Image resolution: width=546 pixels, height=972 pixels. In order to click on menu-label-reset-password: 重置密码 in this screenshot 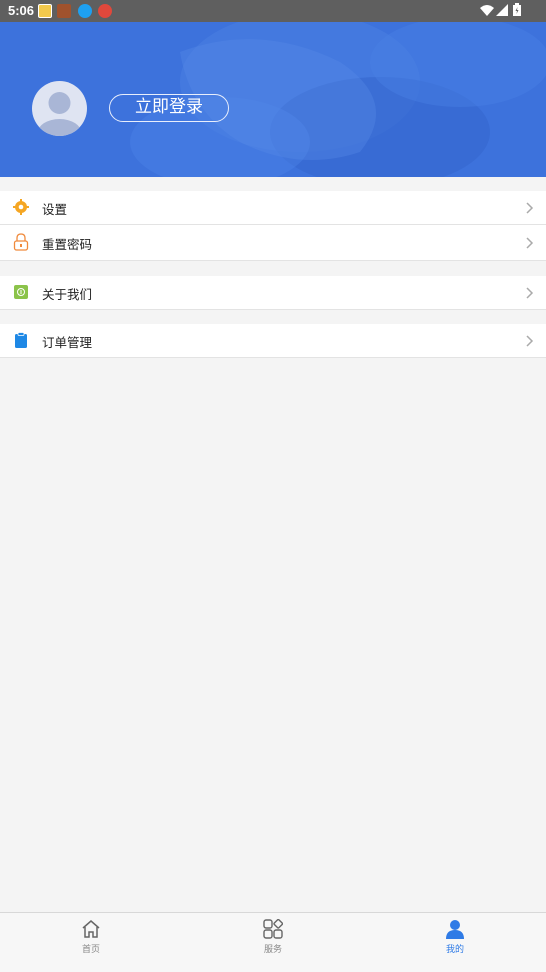, I will do `click(67, 244)`.